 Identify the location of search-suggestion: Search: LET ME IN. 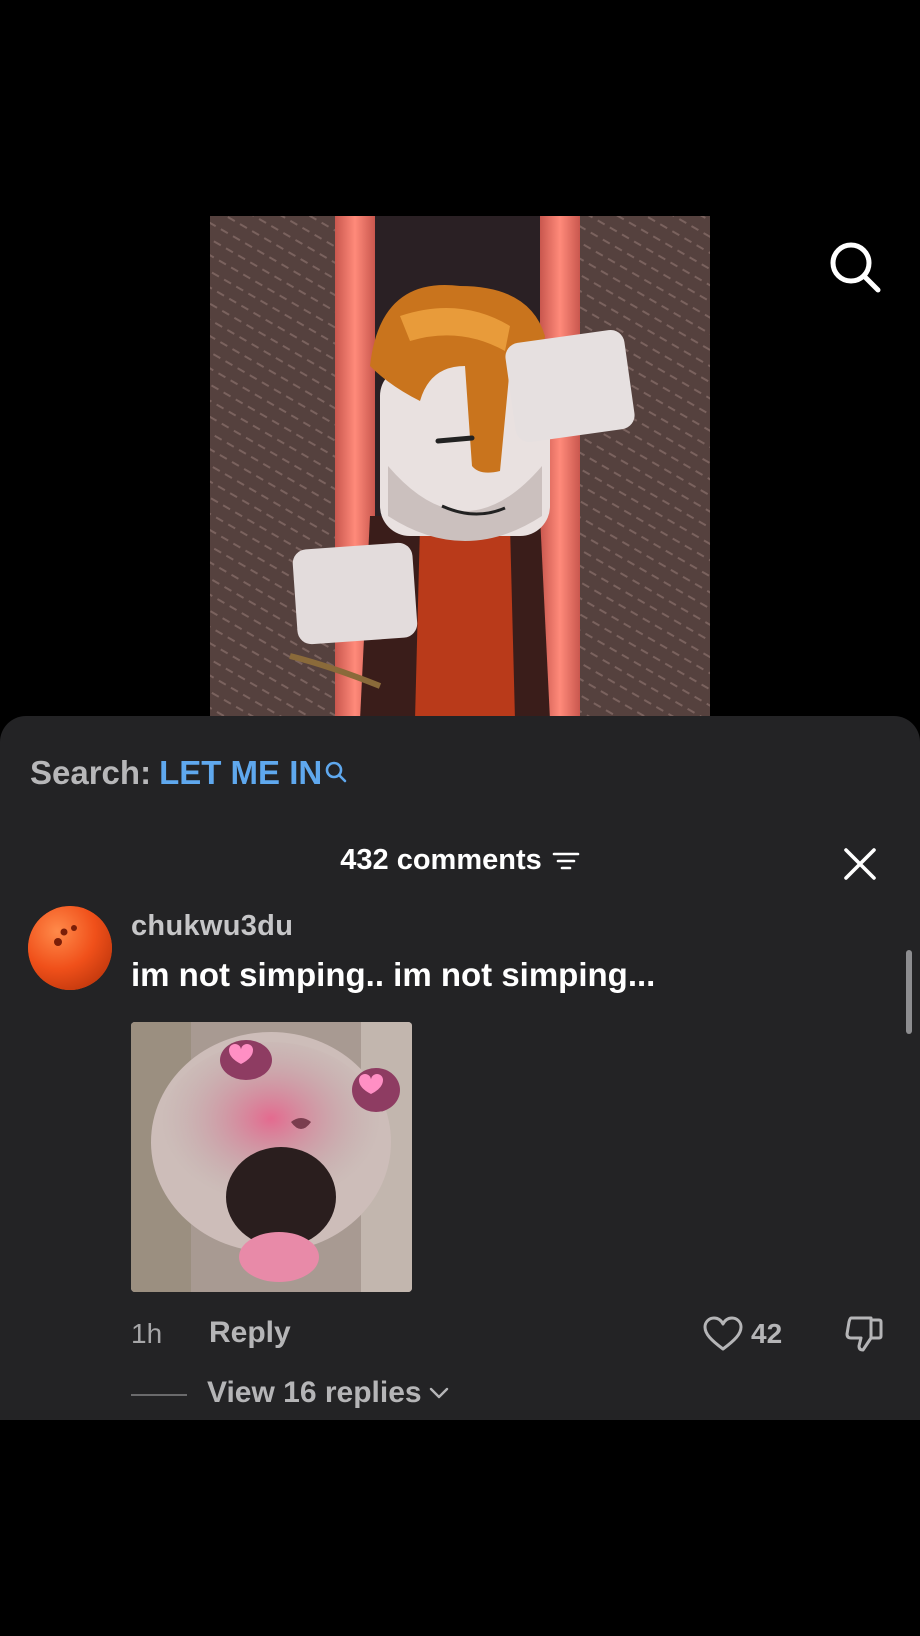
(189, 773).